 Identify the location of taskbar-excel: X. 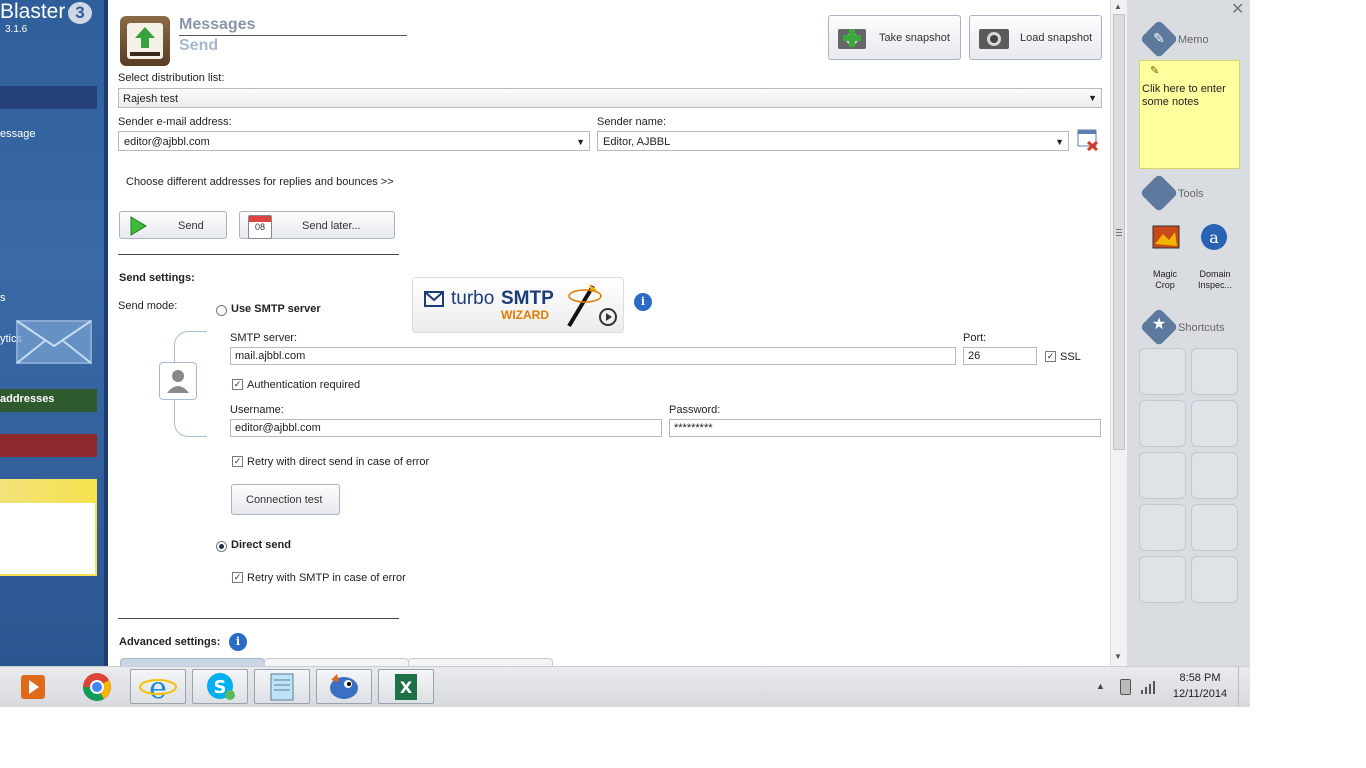
(406, 686).